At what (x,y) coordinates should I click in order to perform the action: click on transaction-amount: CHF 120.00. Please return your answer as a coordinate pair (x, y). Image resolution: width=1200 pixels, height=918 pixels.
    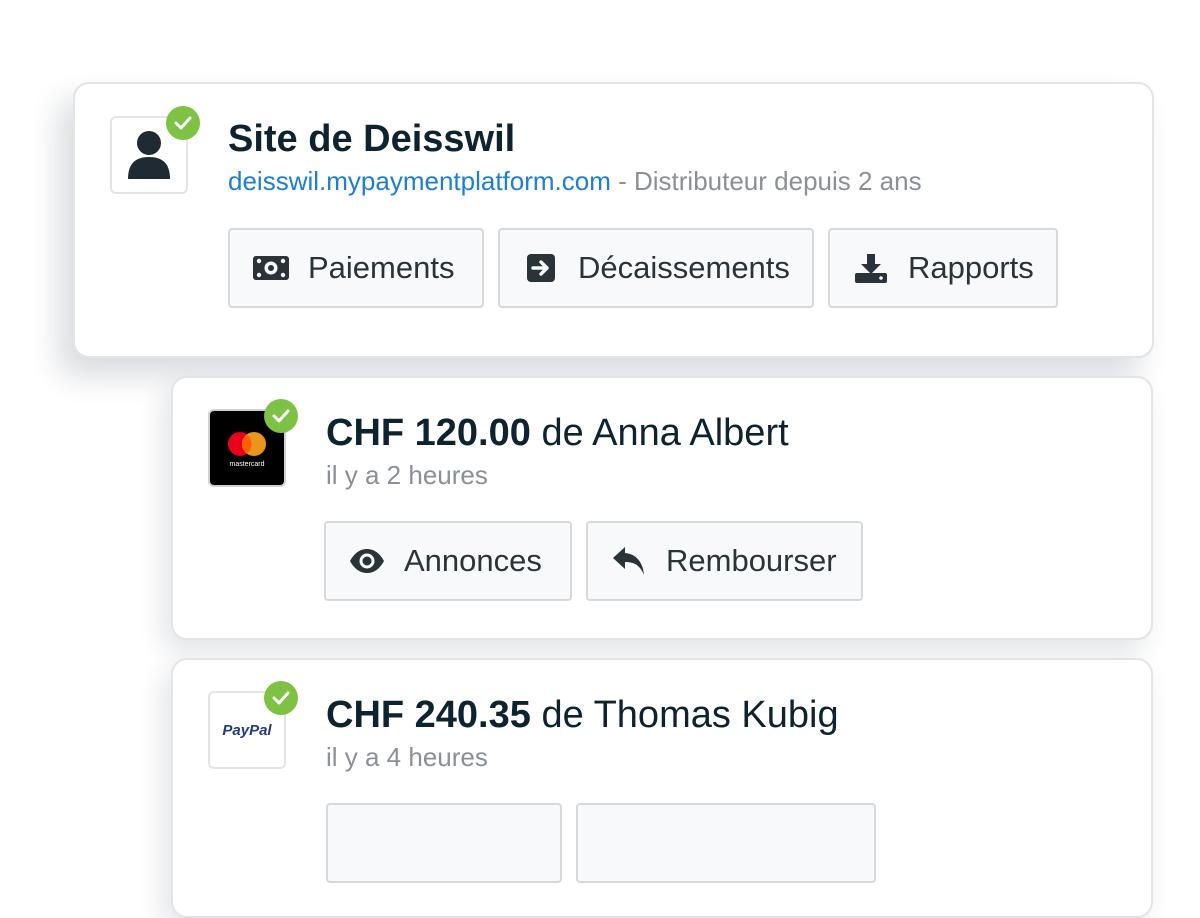
    Looking at the image, I should click on (428, 433).